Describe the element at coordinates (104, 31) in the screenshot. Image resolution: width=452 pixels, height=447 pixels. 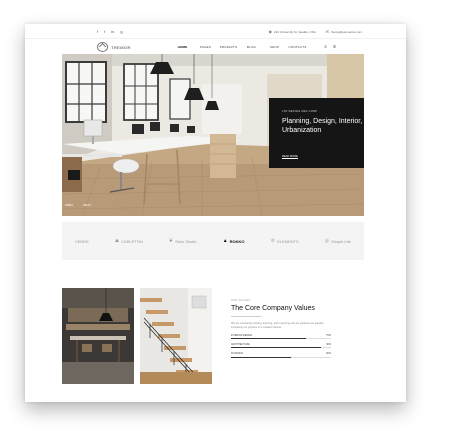
I see `twitter-icon: t` at that location.